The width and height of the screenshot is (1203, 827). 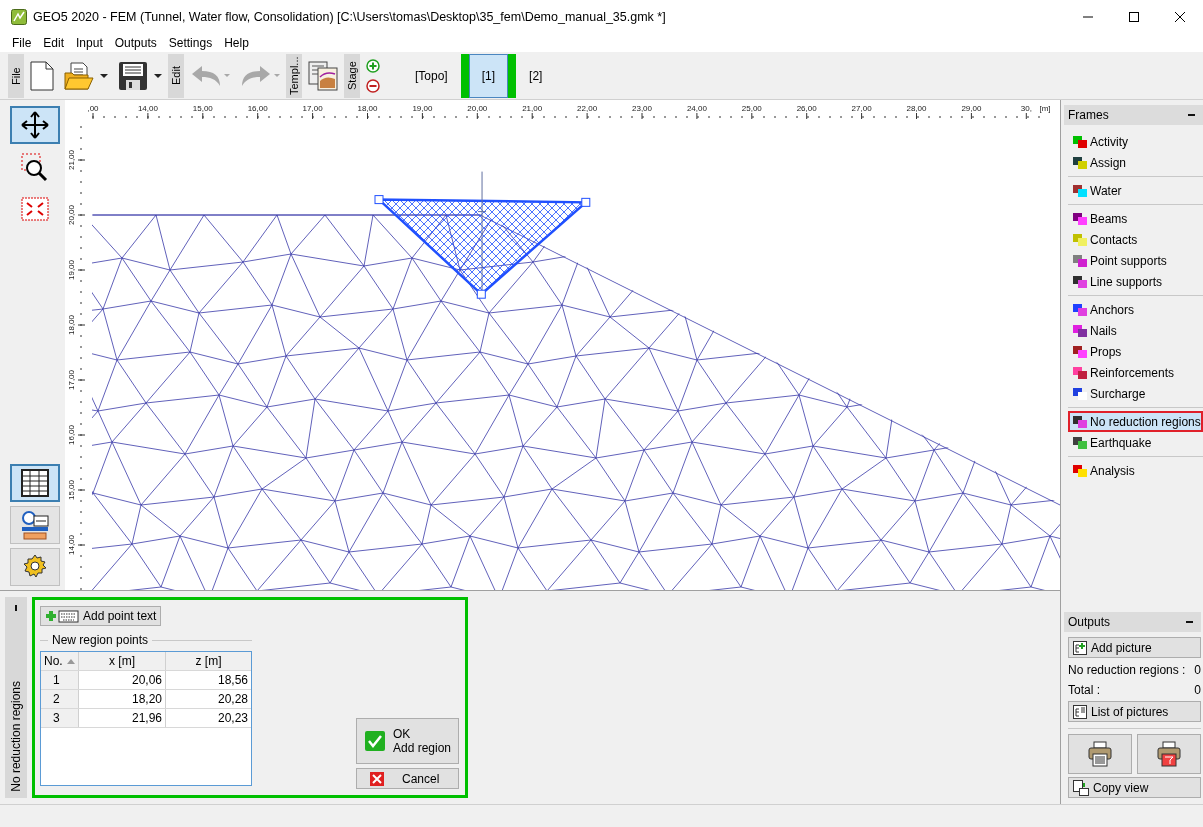 What do you see at coordinates (861, 108) in the screenshot?
I see `ruler-label: 27,00` at bounding box center [861, 108].